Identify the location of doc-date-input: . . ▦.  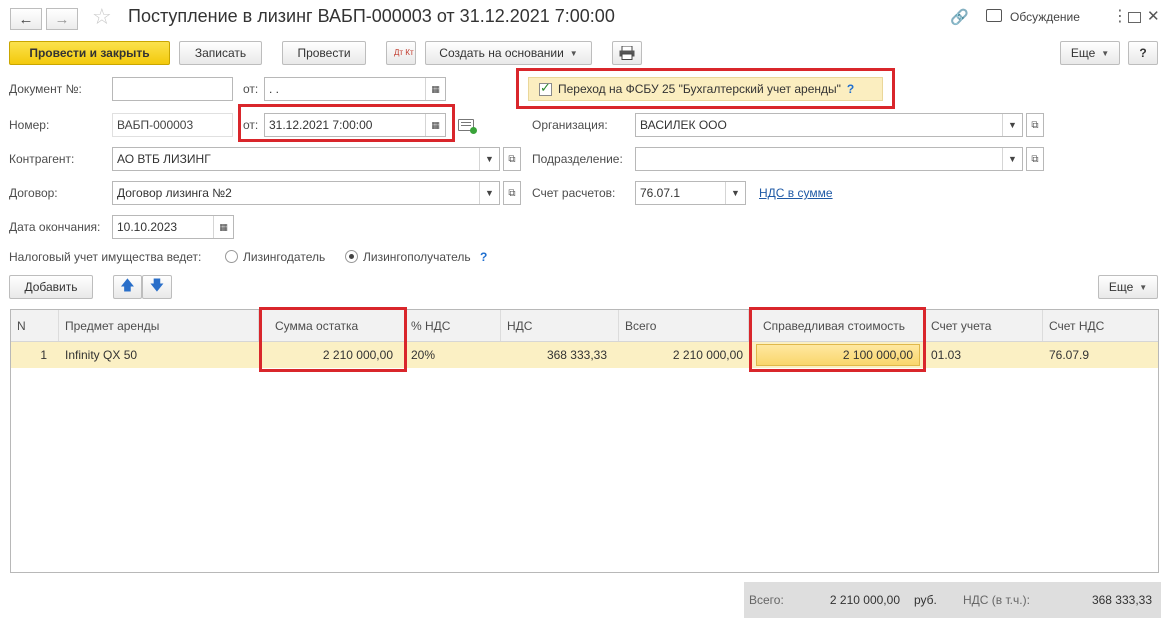
(355, 89).